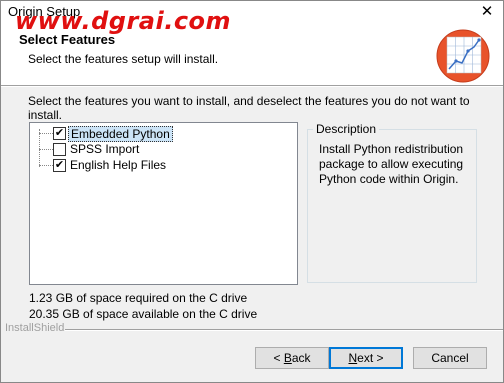  I want to click on feature-item-spss-import: SPSS Import, so click(160, 149).